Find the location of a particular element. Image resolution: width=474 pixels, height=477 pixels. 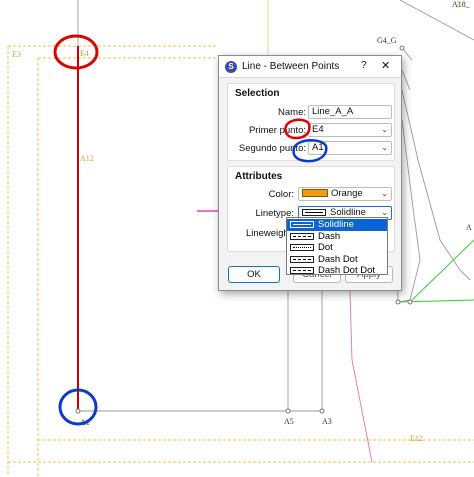

label-g4g: G4_G is located at coordinates (387, 40).